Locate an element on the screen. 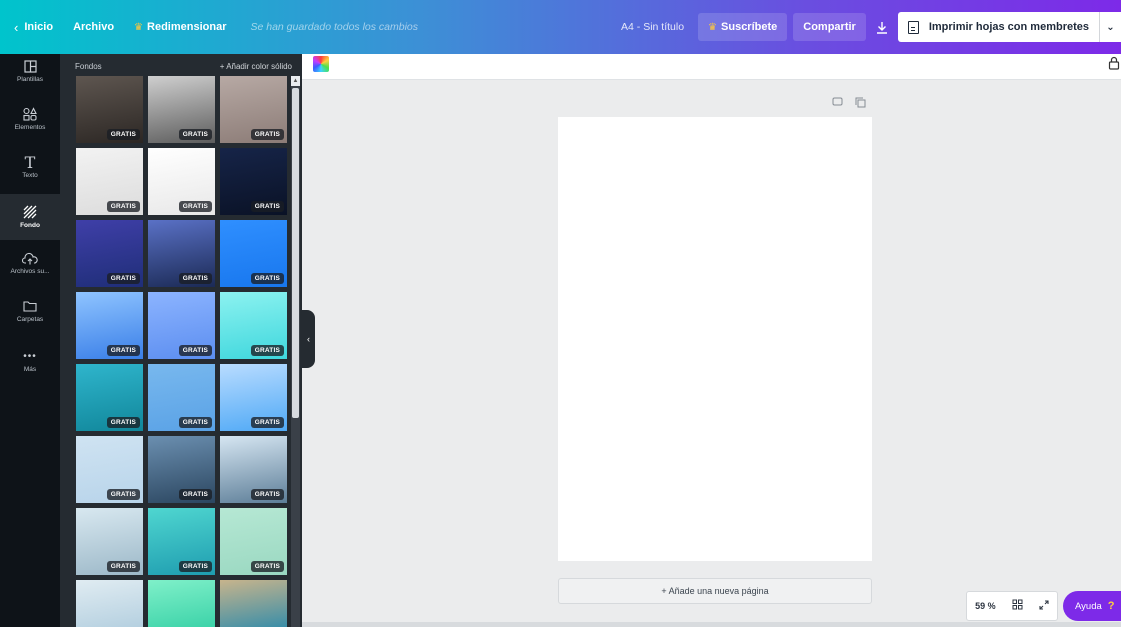 The image size is (1121, 627). print-options-button: ⌄ is located at coordinates (1110, 27).